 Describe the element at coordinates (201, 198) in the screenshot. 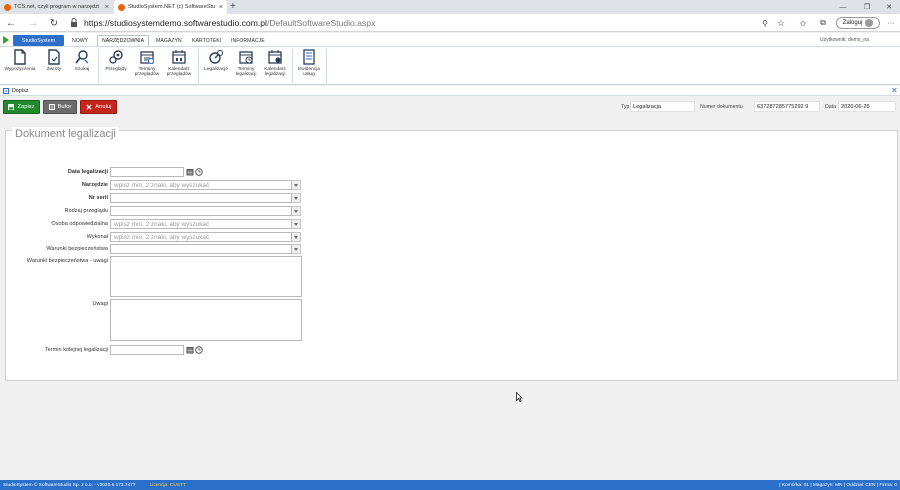

I see `nr-serii-select` at that location.